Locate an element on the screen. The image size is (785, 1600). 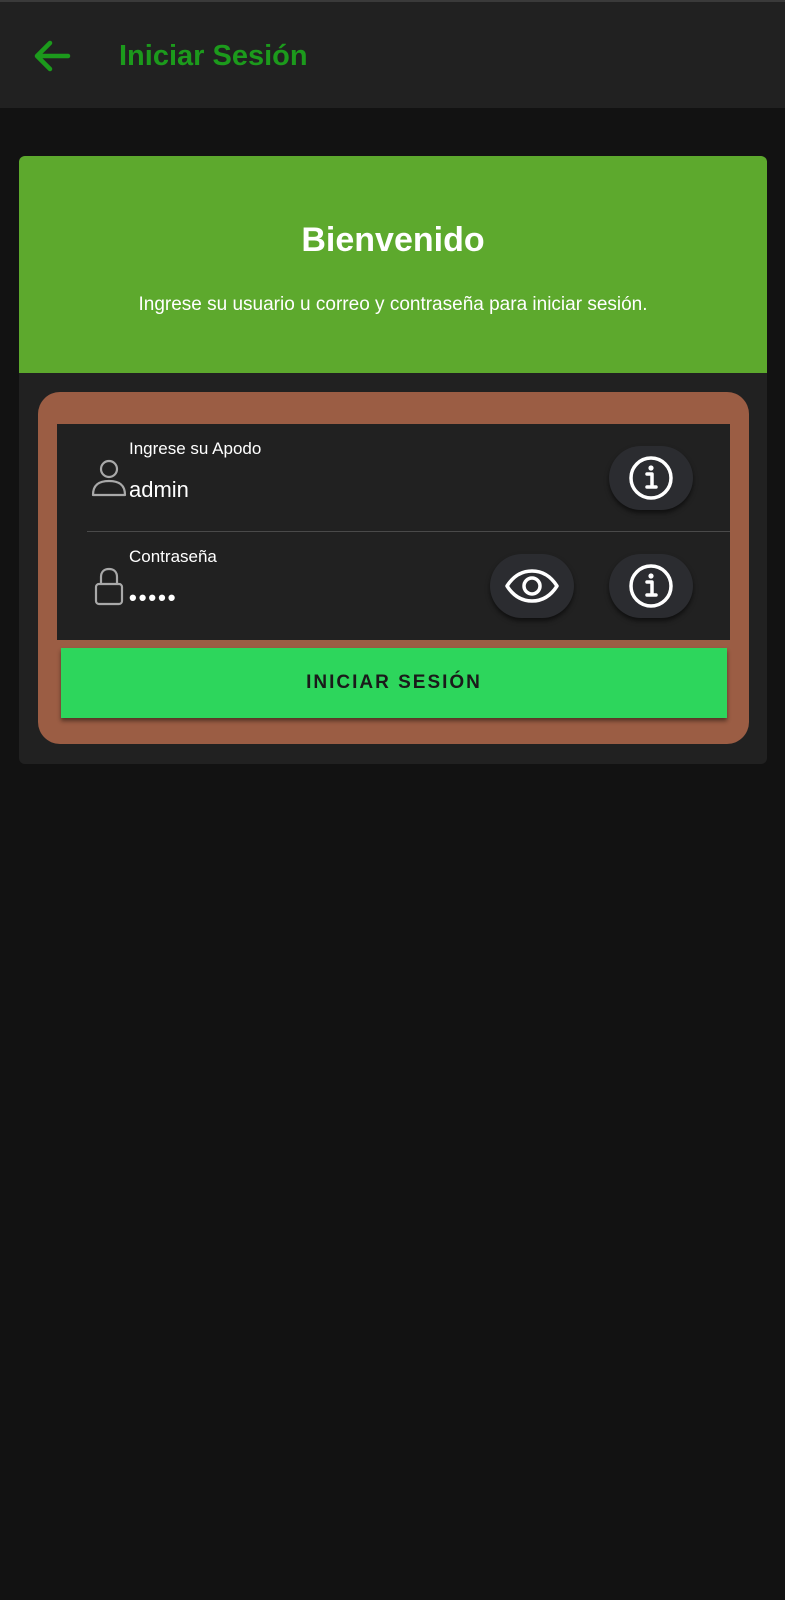
username-label: Ingrese su Apodo is located at coordinates (195, 448).